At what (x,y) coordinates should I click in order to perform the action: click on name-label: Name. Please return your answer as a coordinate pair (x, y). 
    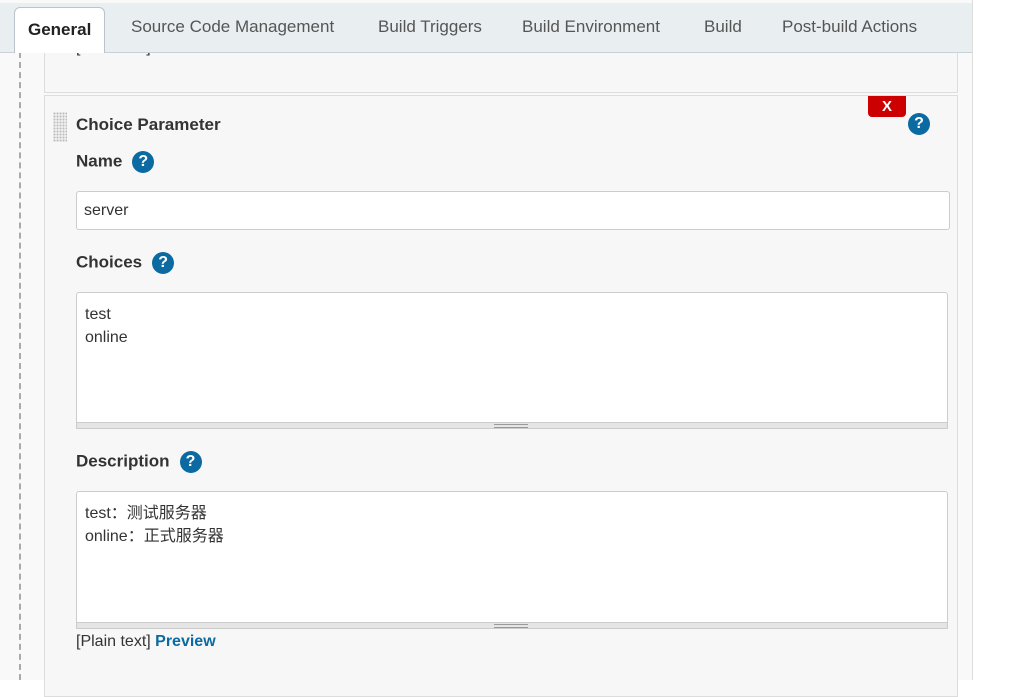
    Looking at the image, I should click on (99, 161).